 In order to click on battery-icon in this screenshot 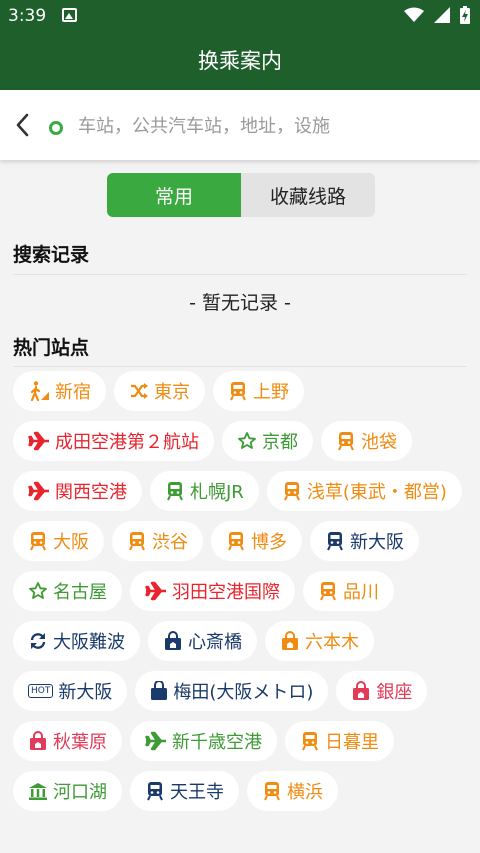, I will do `click(465, 15)`.